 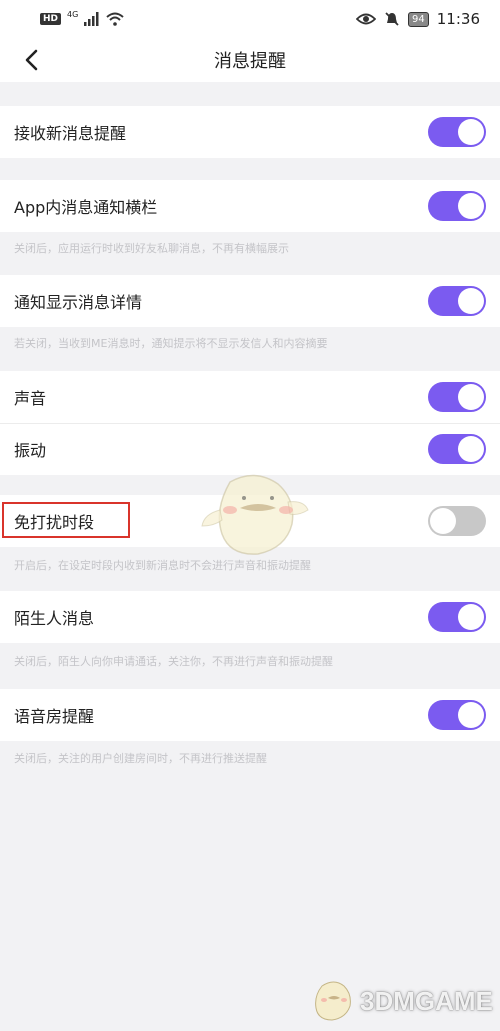 What do you see at coordinates (457, 397) in the screenshot?
I see `sound-toggle` at bounding box center [457, 397].